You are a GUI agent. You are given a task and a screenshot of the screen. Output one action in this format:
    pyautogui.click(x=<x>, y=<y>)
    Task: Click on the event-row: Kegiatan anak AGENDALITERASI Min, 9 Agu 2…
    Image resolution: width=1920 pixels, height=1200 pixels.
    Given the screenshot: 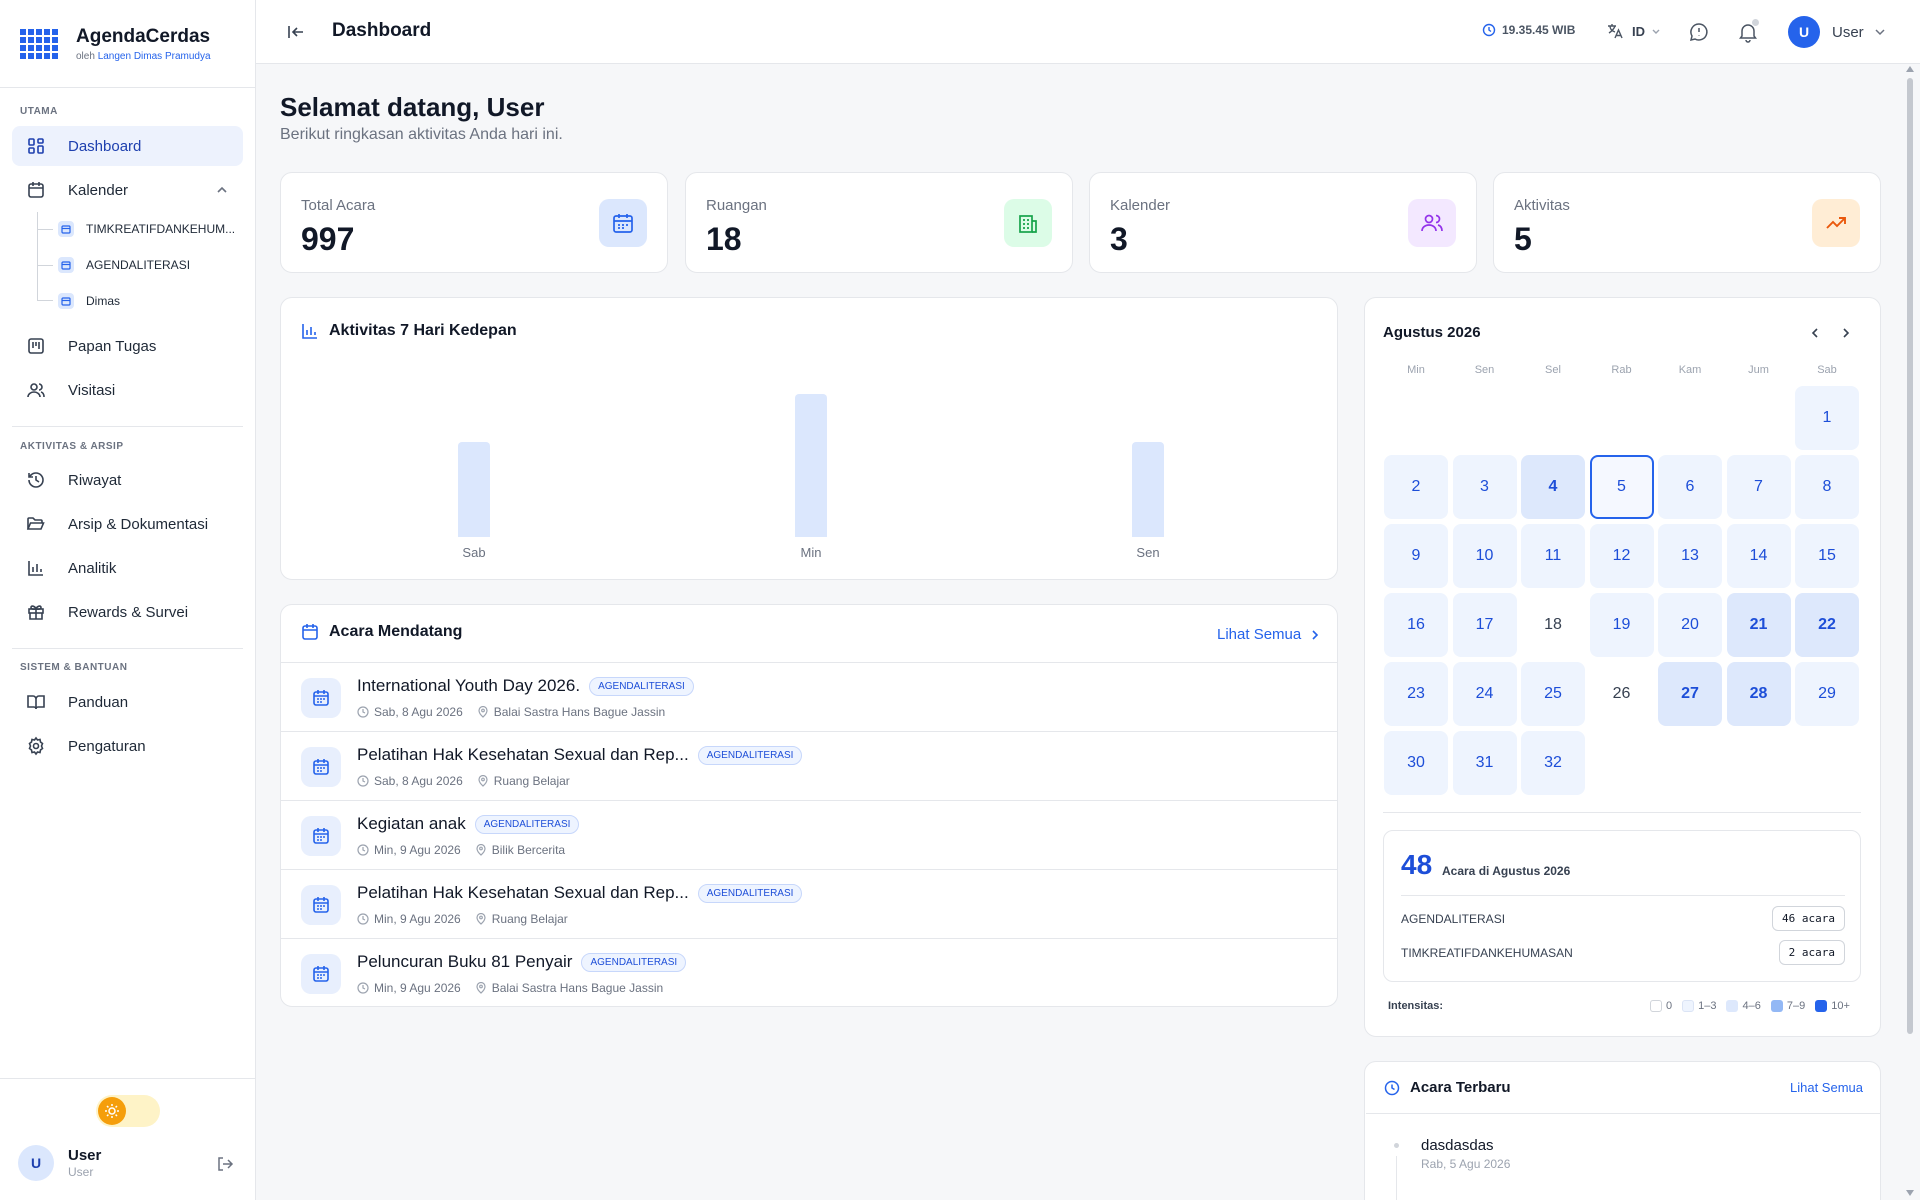 What is the action you would take?
    pyautogui.click(x=809, y=834)
    